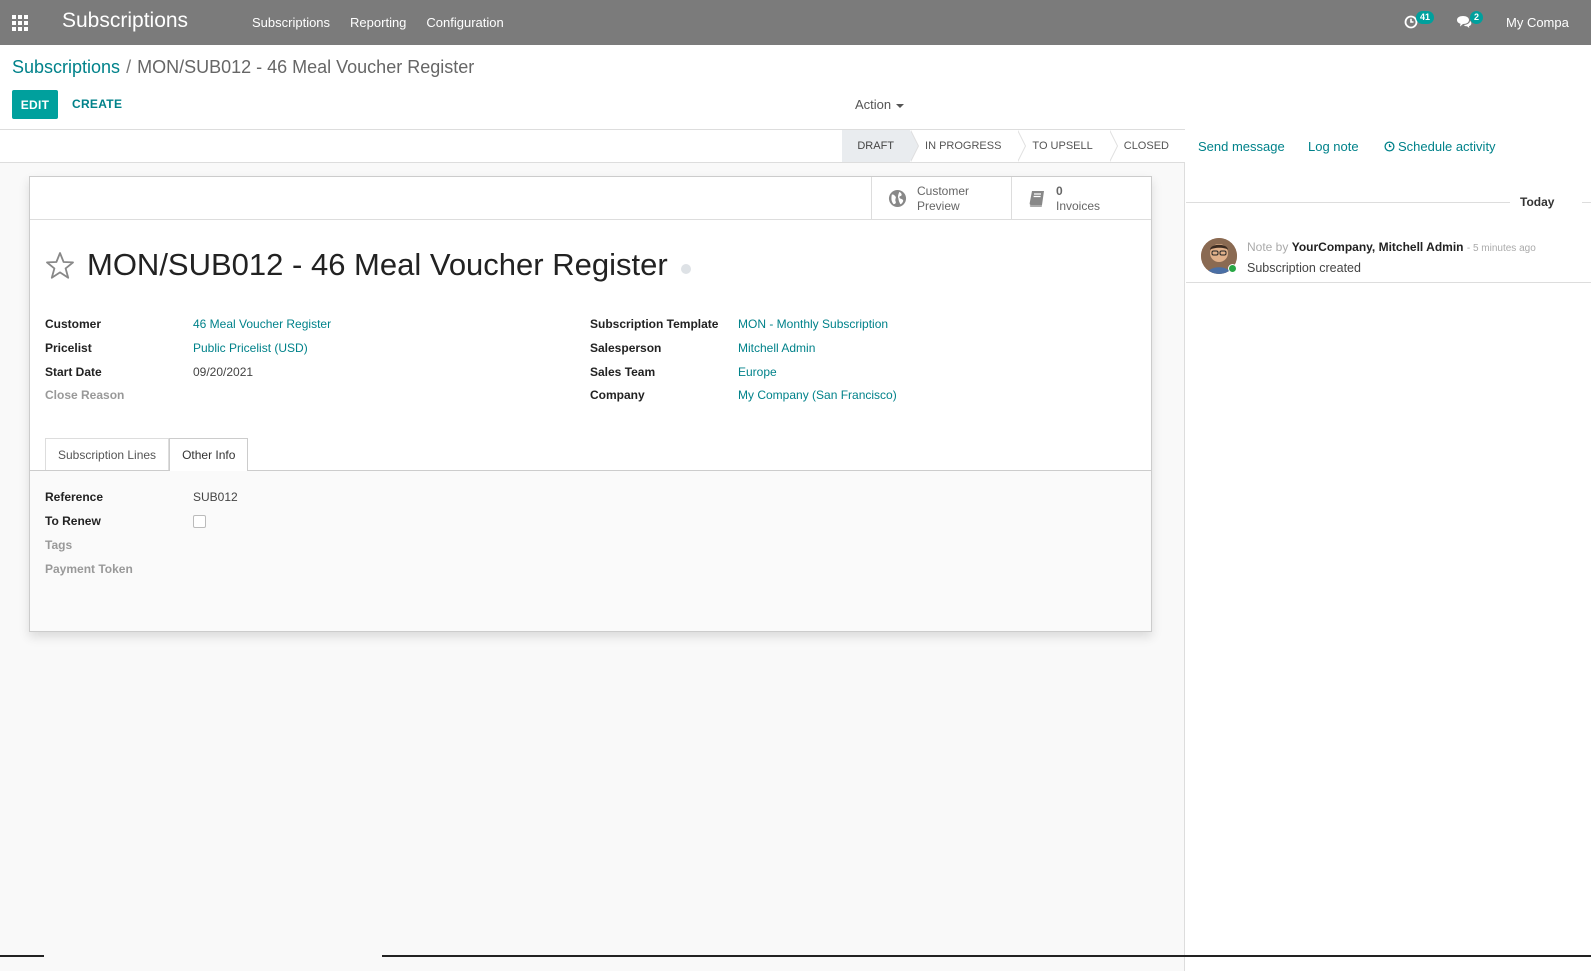 The width and height of the screenshot is (1591, 971). What do you see at coordinates (199, 521) in the screenshot?
I see `to-renew-checkbox` at bounding box center [199, 521].